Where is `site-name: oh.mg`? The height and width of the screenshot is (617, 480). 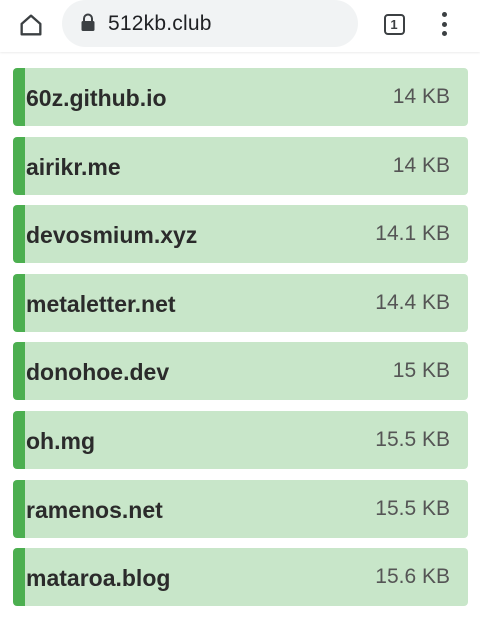
site-name: oh.mg is located at coordinates (60, 441).